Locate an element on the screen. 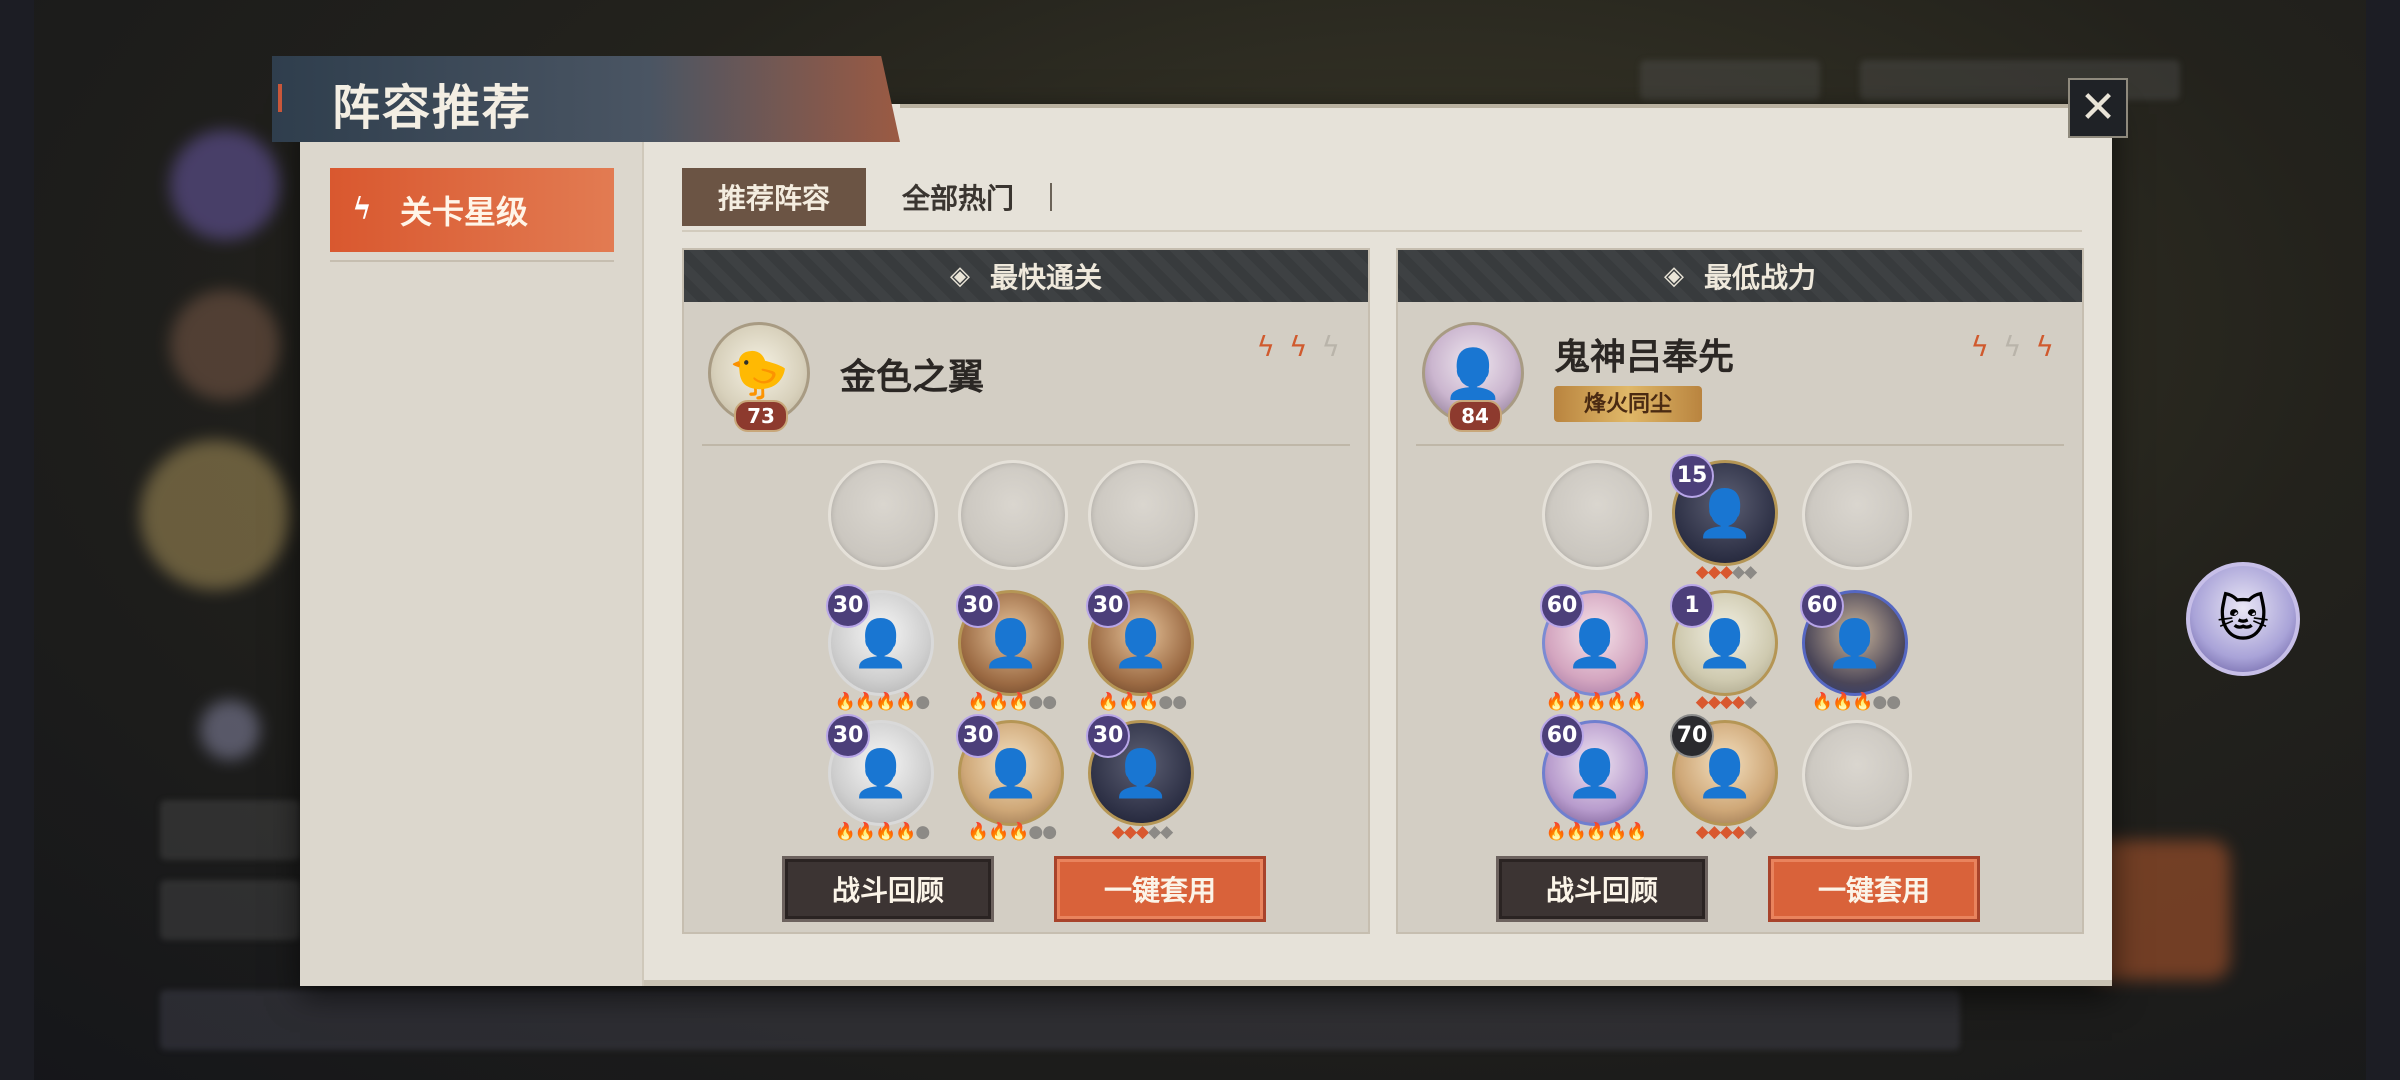 The image size is (2400, 1080). close-button: ✕ is located at coordinates (2098, 108).